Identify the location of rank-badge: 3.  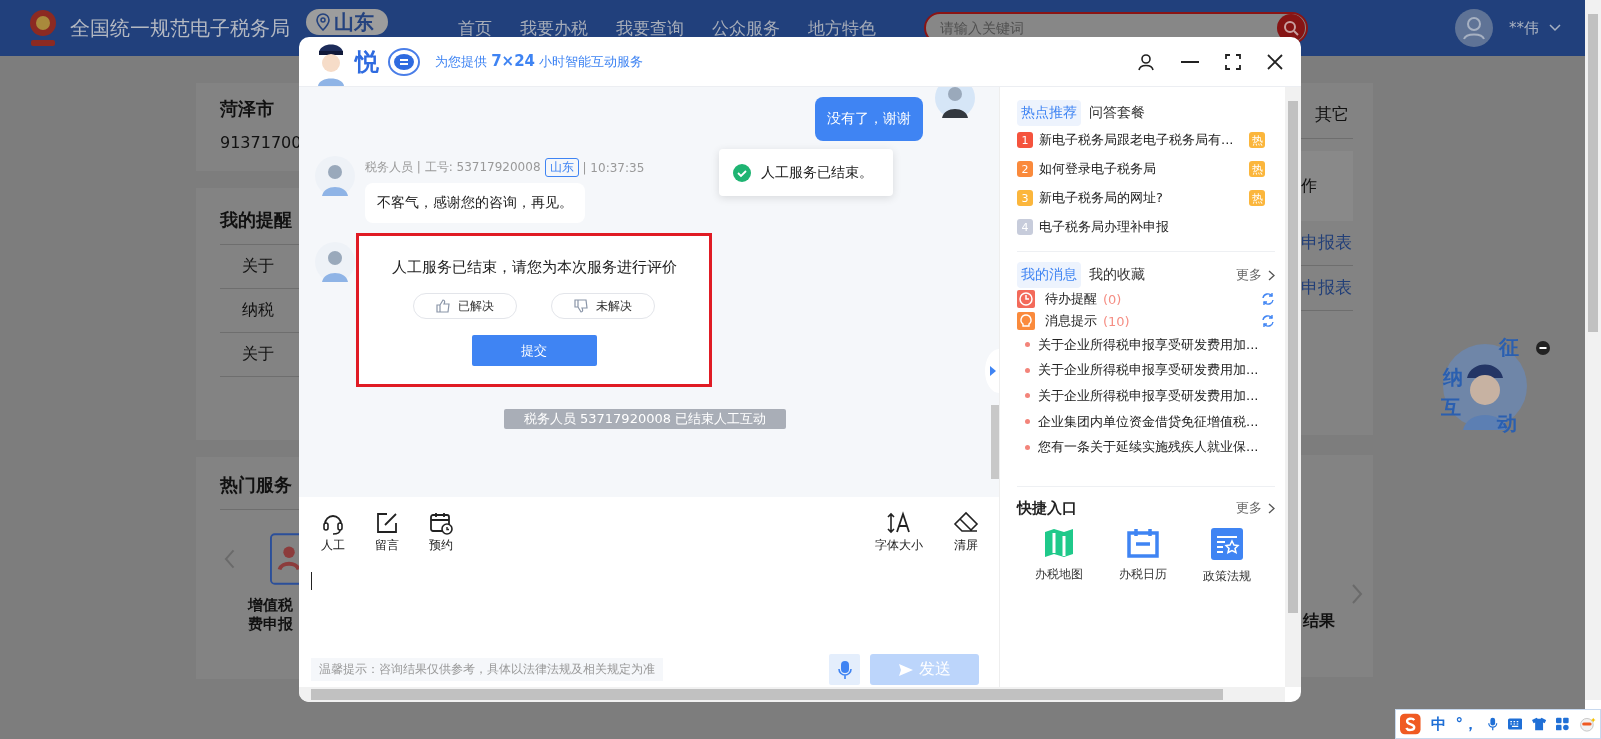
(1025, 198).